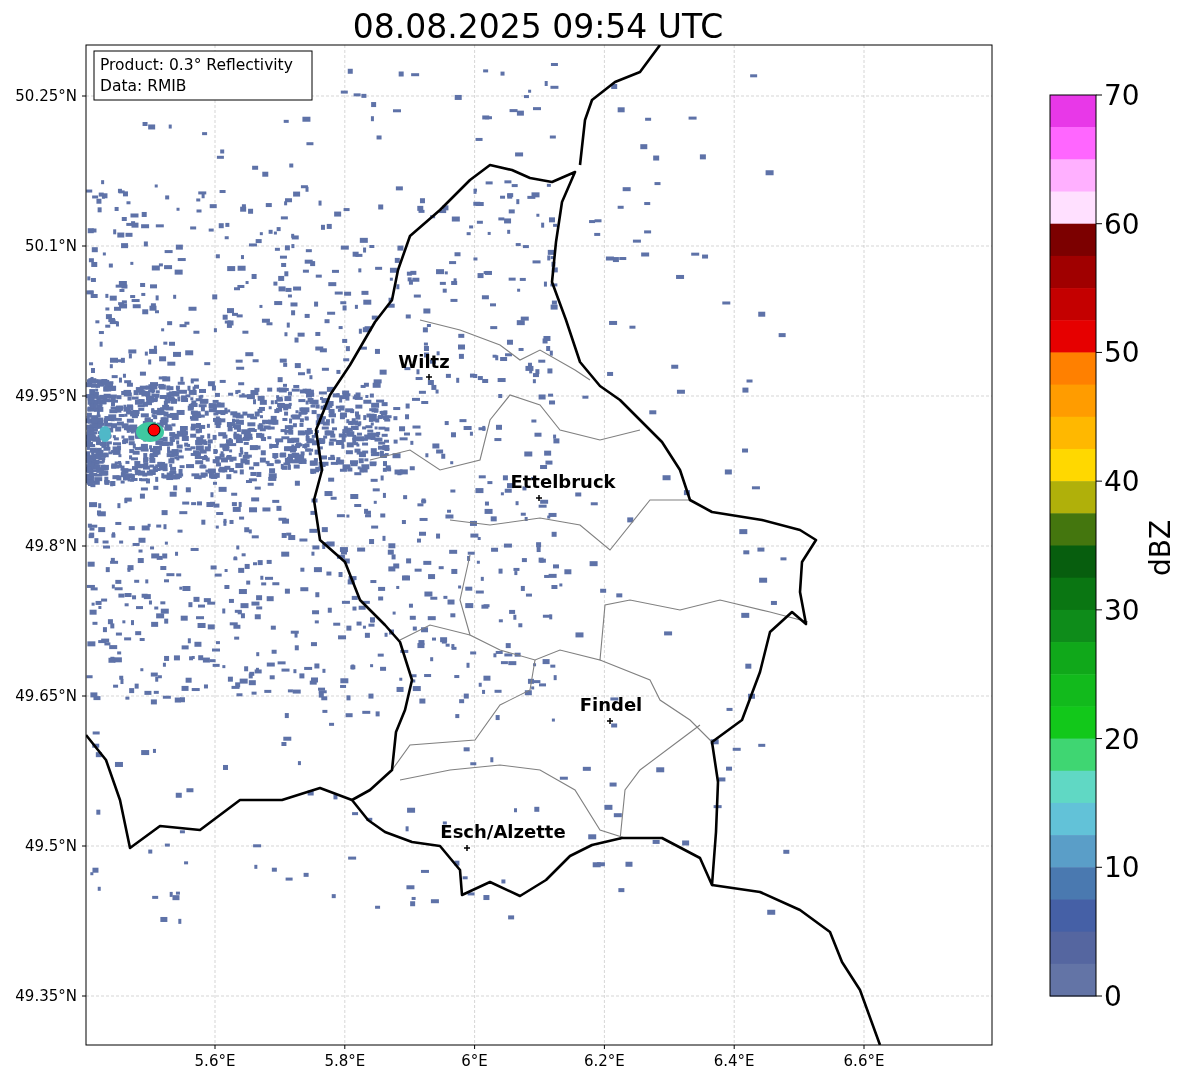 This screenshot has width=1184, height=1081. Describe the element at coordinates (1122, 610) in the screenshot. I see `colorbar-tick-label: 30` at that location.